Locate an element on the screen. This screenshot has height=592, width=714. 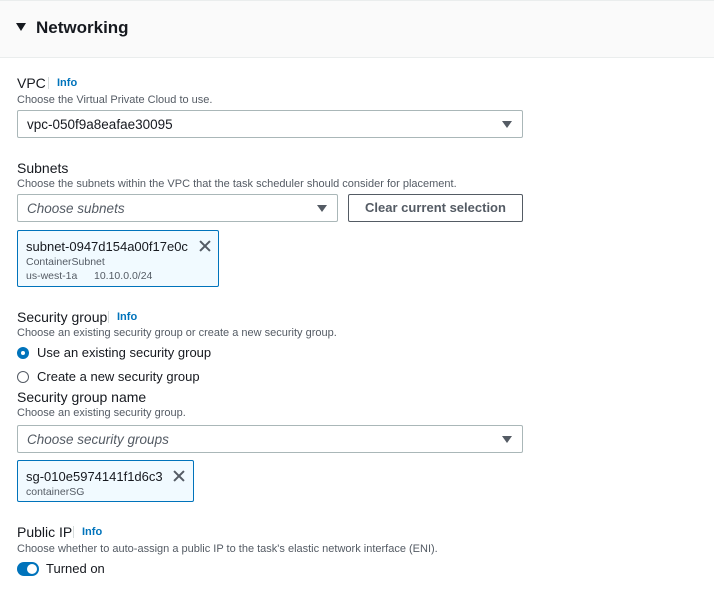
security-groups-placeholder: Choose security groups is located at coordinates (98, 439).